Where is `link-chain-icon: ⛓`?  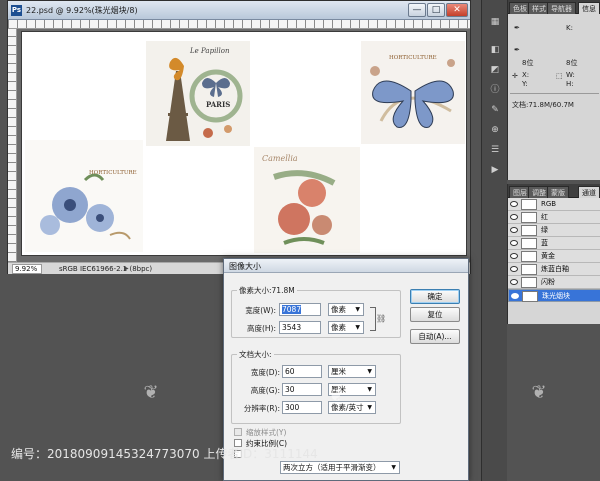
link-chain-icon: ⛓ is located at coordinates (381, 318).